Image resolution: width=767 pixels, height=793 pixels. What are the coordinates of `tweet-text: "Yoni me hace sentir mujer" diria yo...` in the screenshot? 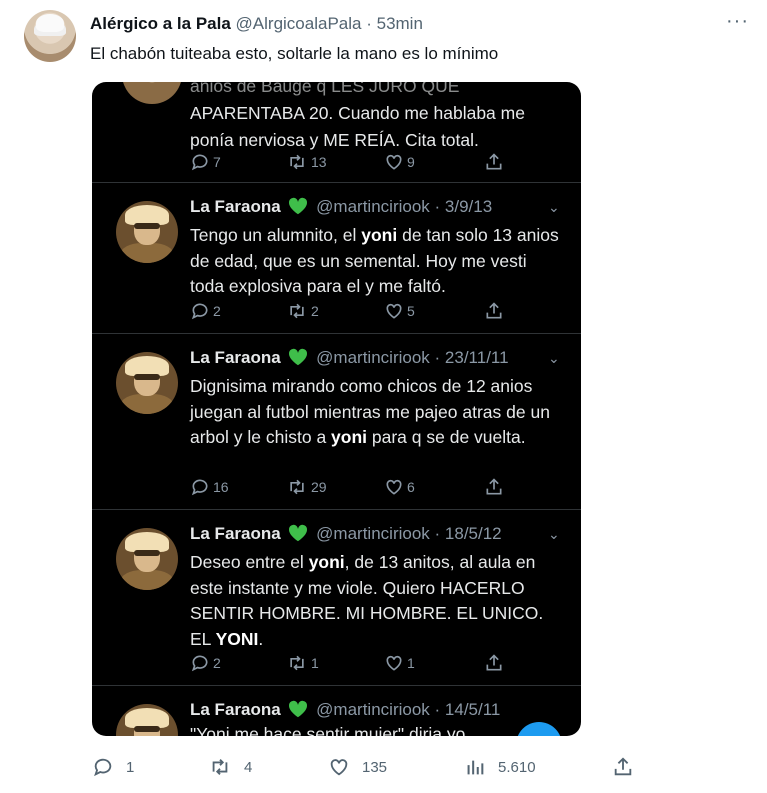 It's located at (335, 730).